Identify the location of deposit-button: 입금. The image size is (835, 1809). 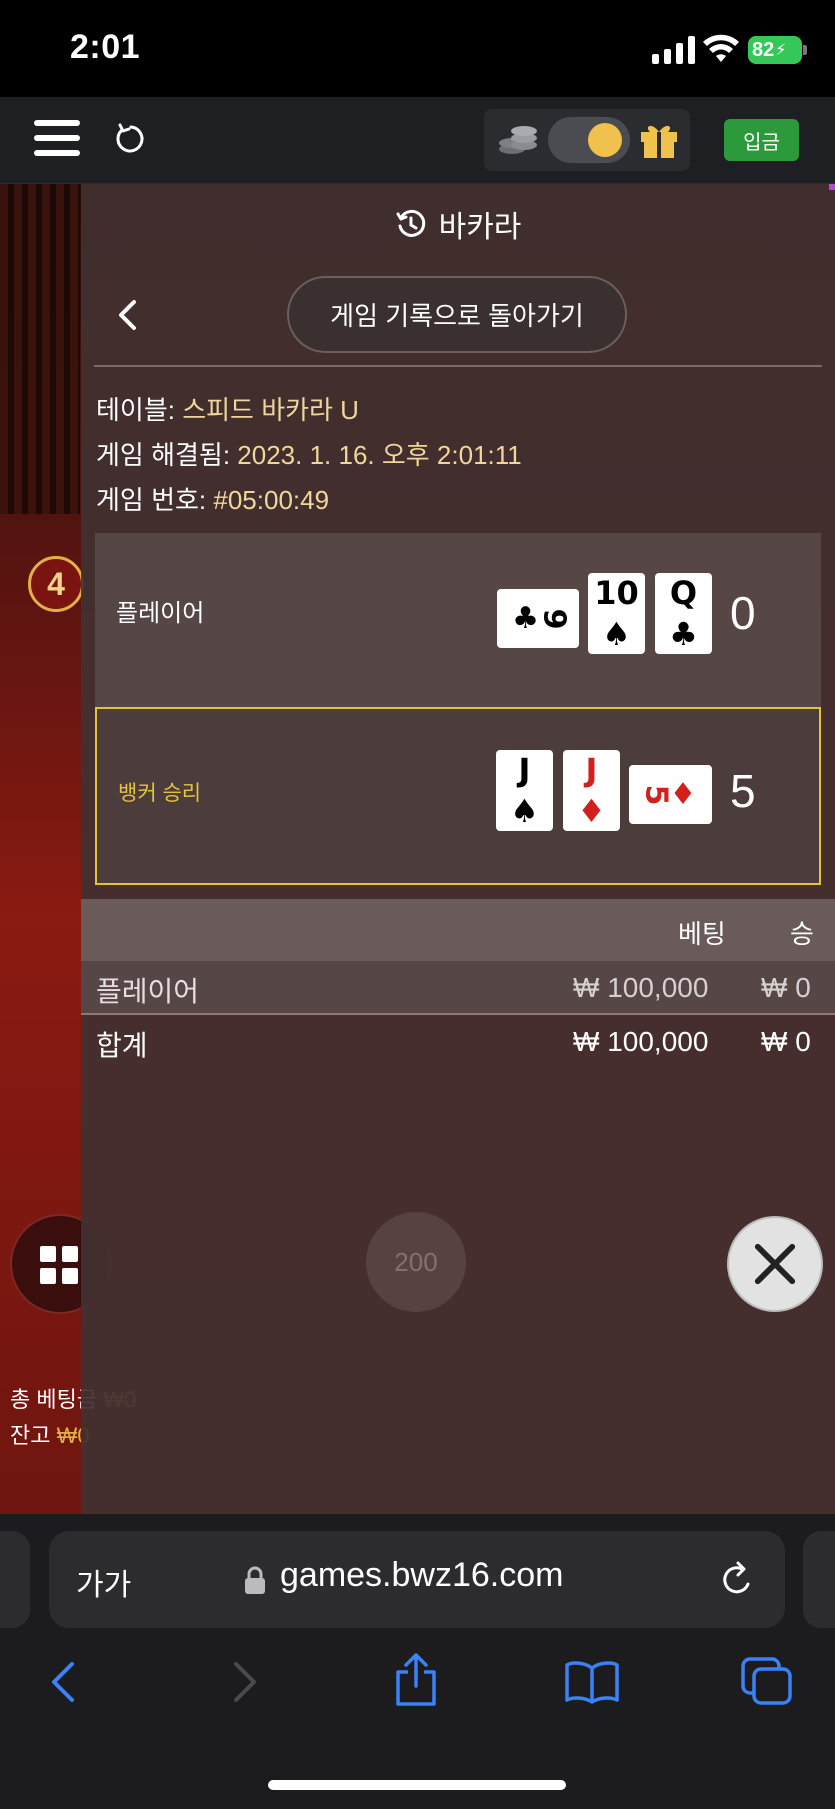
(761, 140).